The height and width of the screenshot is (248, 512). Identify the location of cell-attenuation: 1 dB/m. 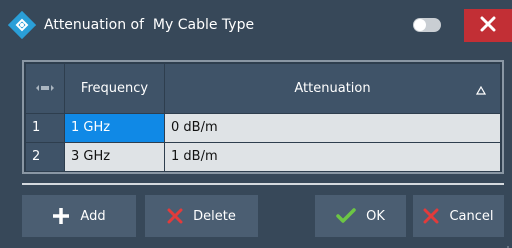
(332, 157).